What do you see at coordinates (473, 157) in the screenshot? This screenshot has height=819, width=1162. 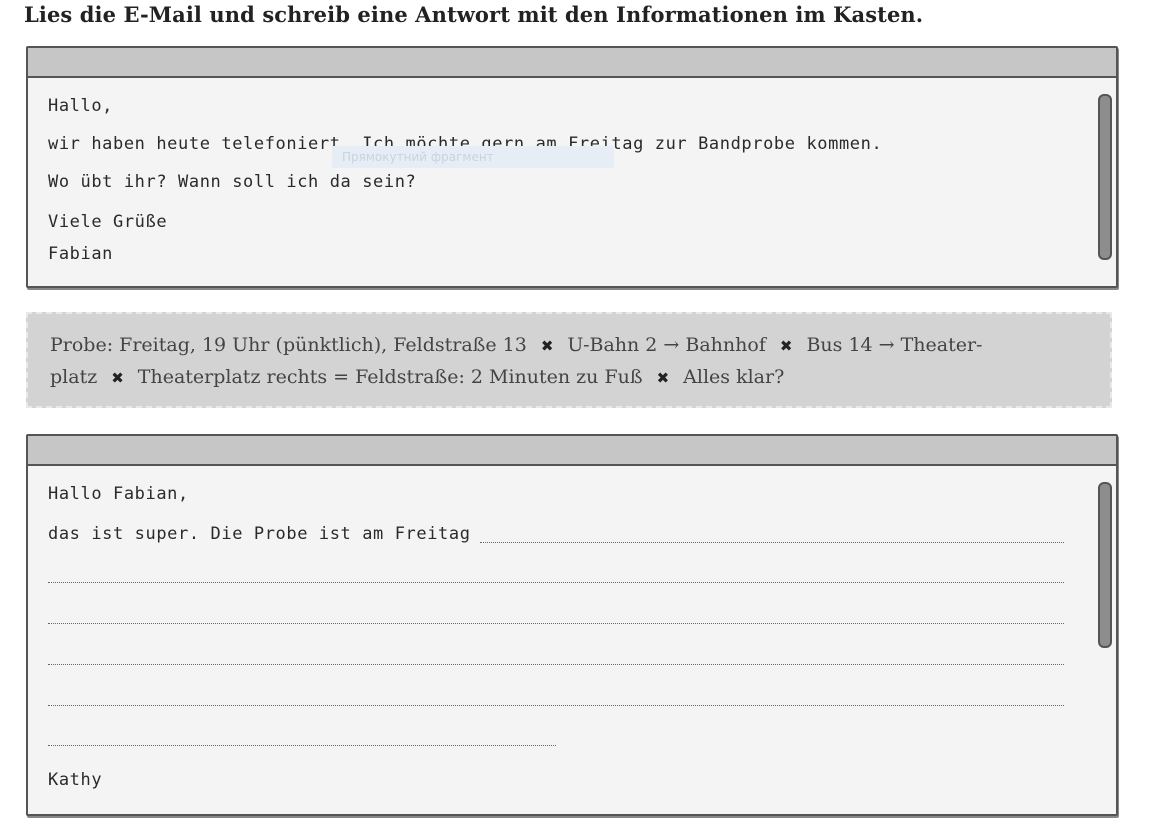 I see `selection-overlay: Прямокутний фрагмент` at bounding box center [473, 157].